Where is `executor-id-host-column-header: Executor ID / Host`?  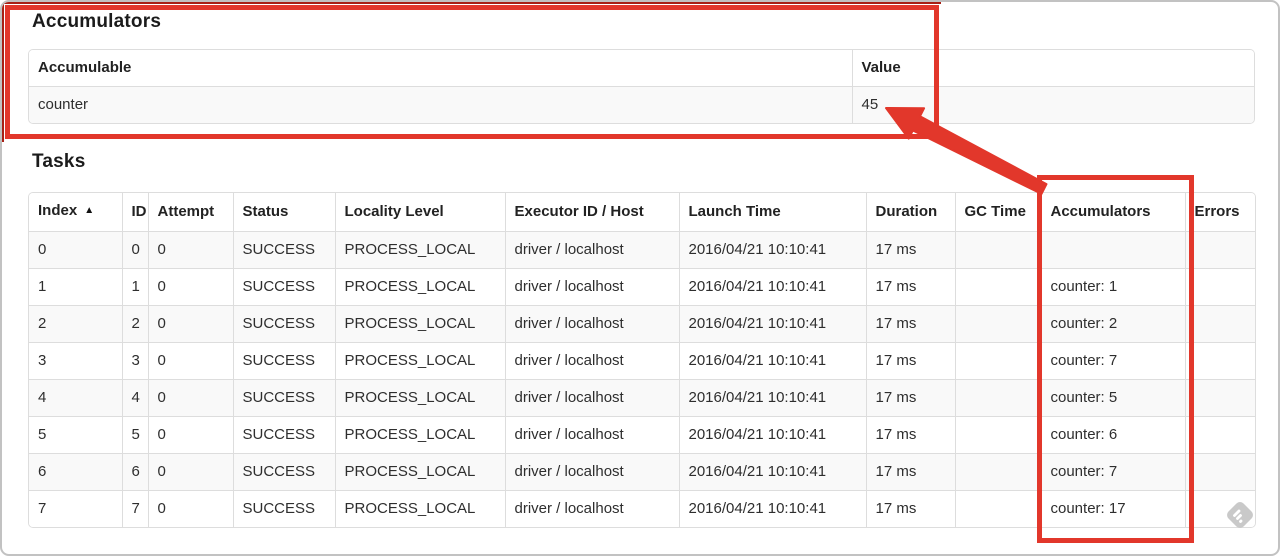
executor-id-host-column-header: Executor ID / Host is located at coordinates (591, 212).